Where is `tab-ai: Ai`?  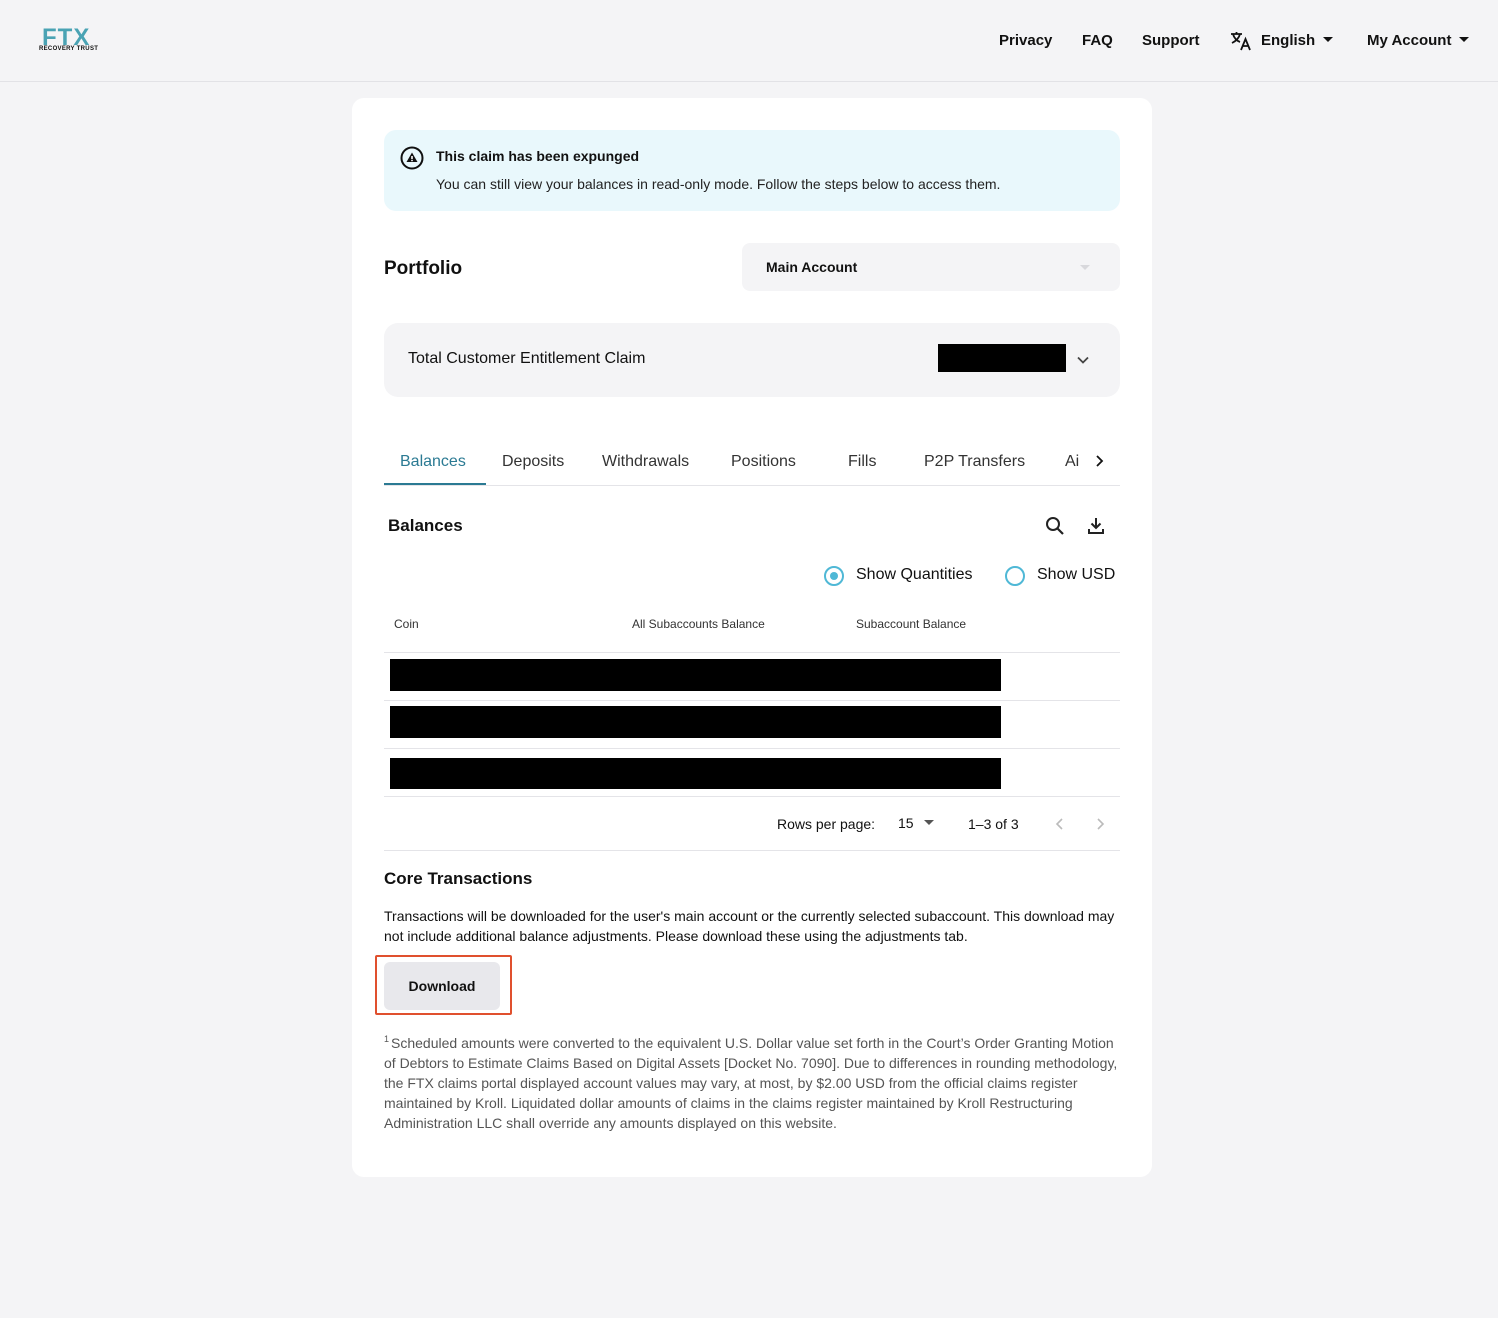 tab-ai: Ai is located at coordinates (1072, 462).